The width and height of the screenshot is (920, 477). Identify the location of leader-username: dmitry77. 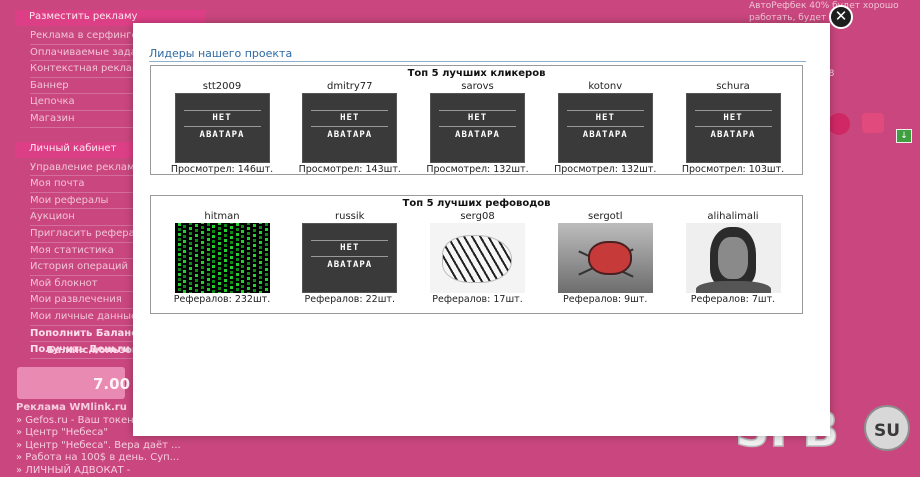
(350, 87).